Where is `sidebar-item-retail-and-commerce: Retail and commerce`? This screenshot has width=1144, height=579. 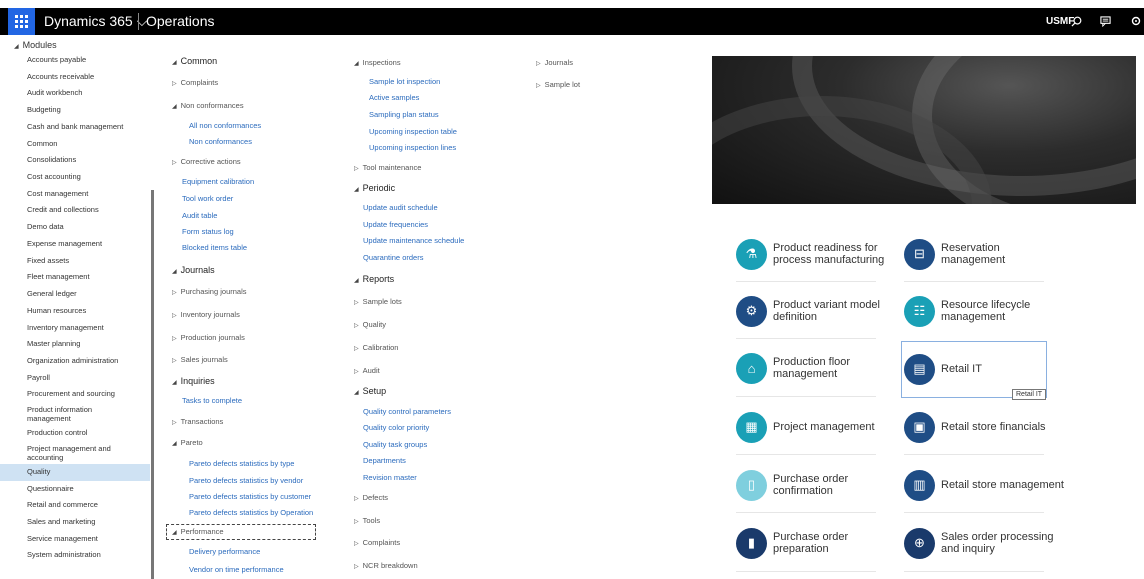
sidebar-item-retail-and-commerce: Retail and commerce is located at coordinates (75, 505).